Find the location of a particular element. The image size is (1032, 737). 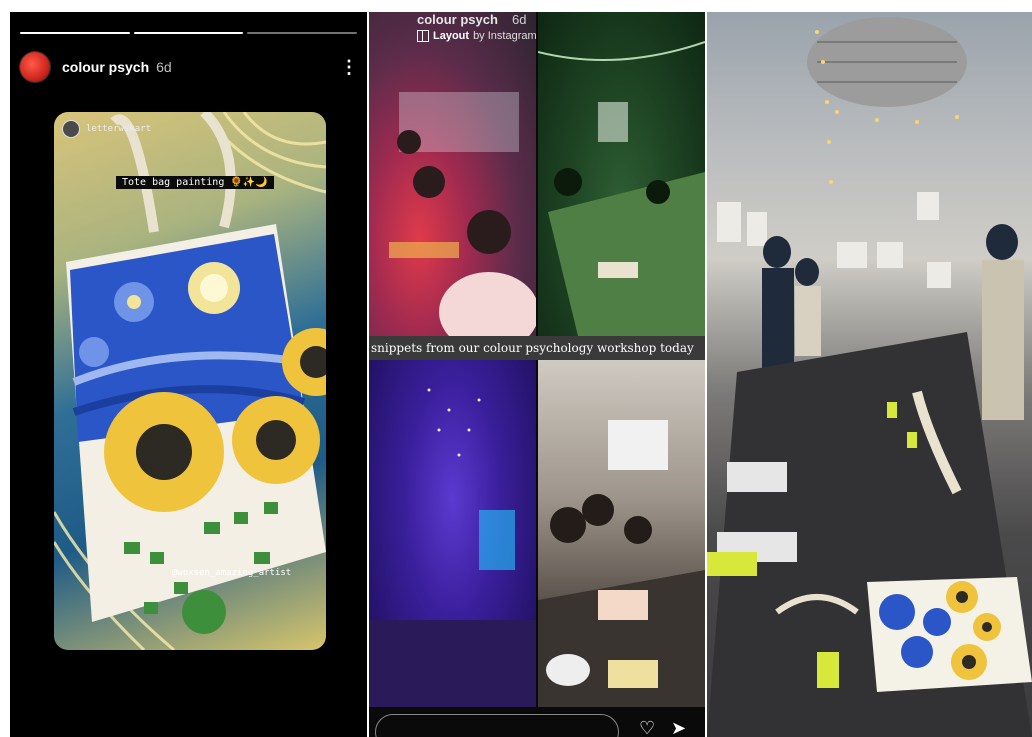

layout-icon is located at coordinates (423, 36).